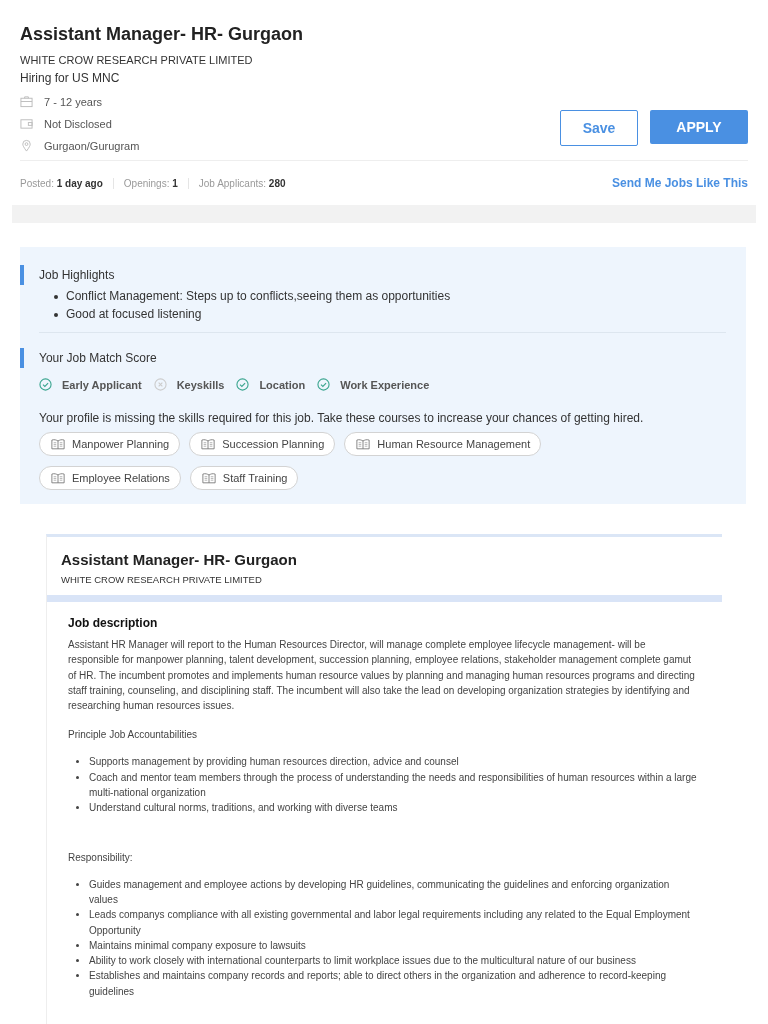 Image resolution: width=768 pixels, height=1024 pixels. Describe the element at coordinates (380, 892) in the screenshot. I see `description-item: Guides management and employee actions by developing HR guidelines, communicating the guidelines and enforcing organization values` at that location.